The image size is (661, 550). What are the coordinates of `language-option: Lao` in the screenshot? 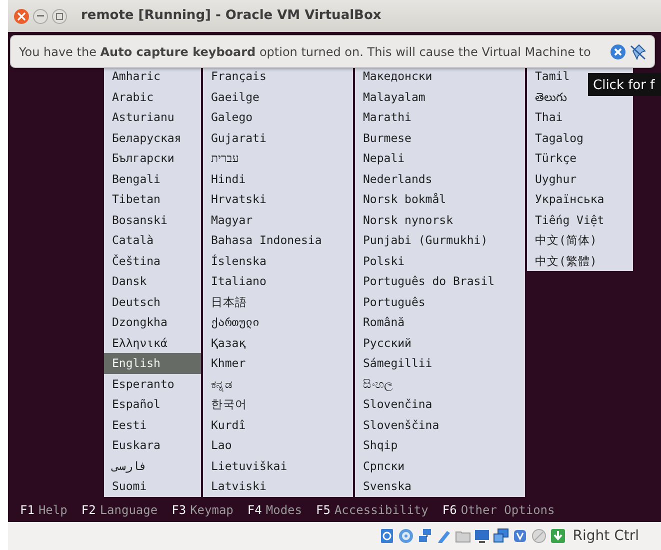 It's located at (278, 445).